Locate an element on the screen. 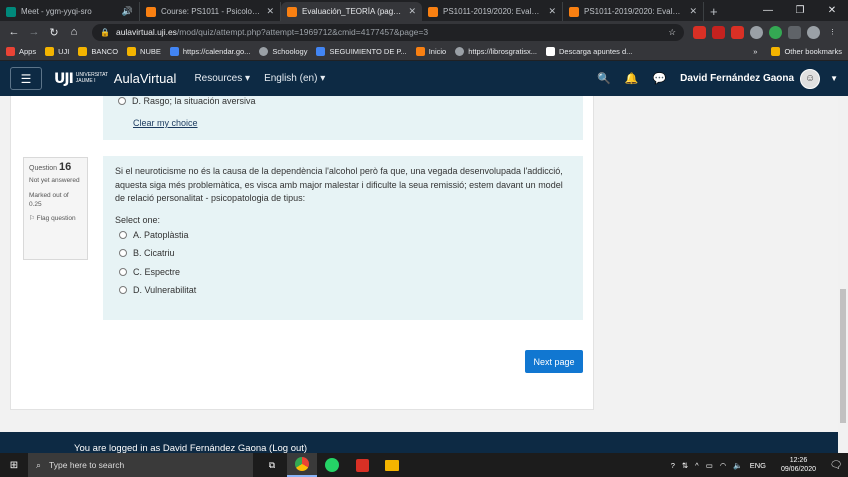 The height and width of the screenshot is (477, 848). user-name: David Fernández Gaona is located at coordinates (737, 78).